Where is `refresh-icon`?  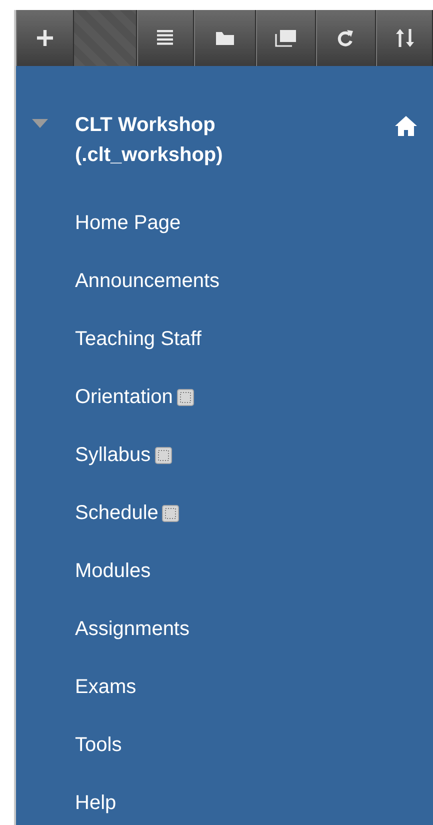 refresh-icon is located at coordinates (346, 38).